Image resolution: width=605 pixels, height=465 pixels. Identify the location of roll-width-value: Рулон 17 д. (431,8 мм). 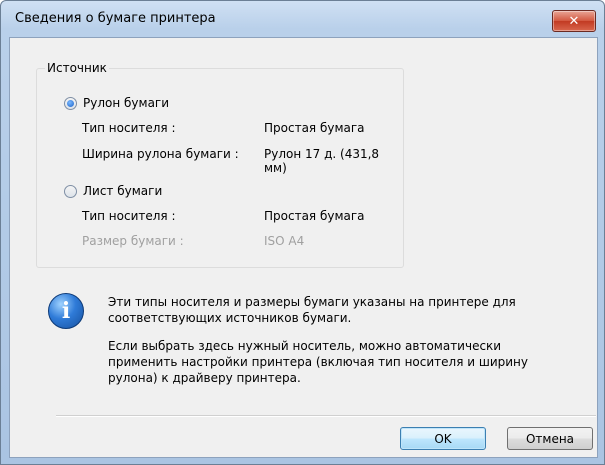
(322, 161).